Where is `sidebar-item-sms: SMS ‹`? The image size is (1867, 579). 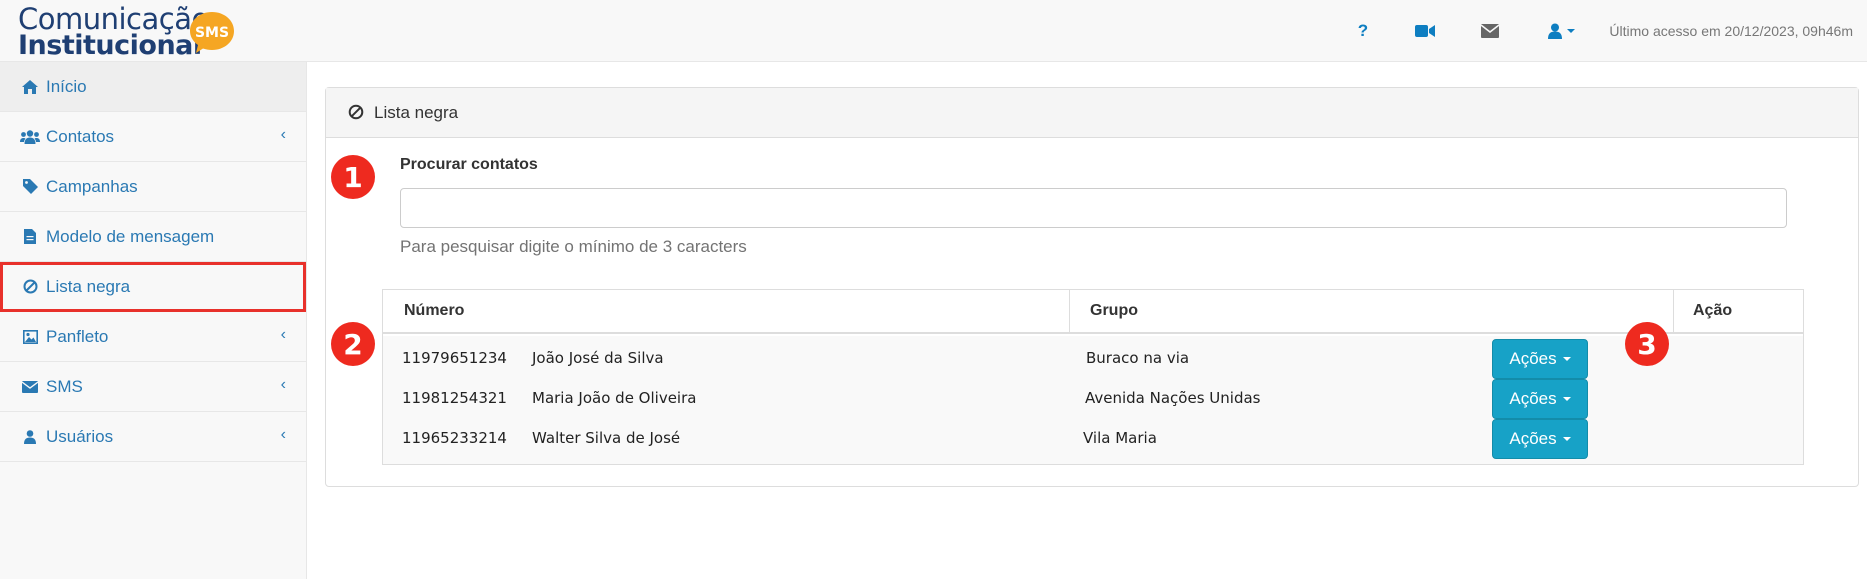 sidebar-item-sms: SMS ‹ is located at coordinates (153, 387).